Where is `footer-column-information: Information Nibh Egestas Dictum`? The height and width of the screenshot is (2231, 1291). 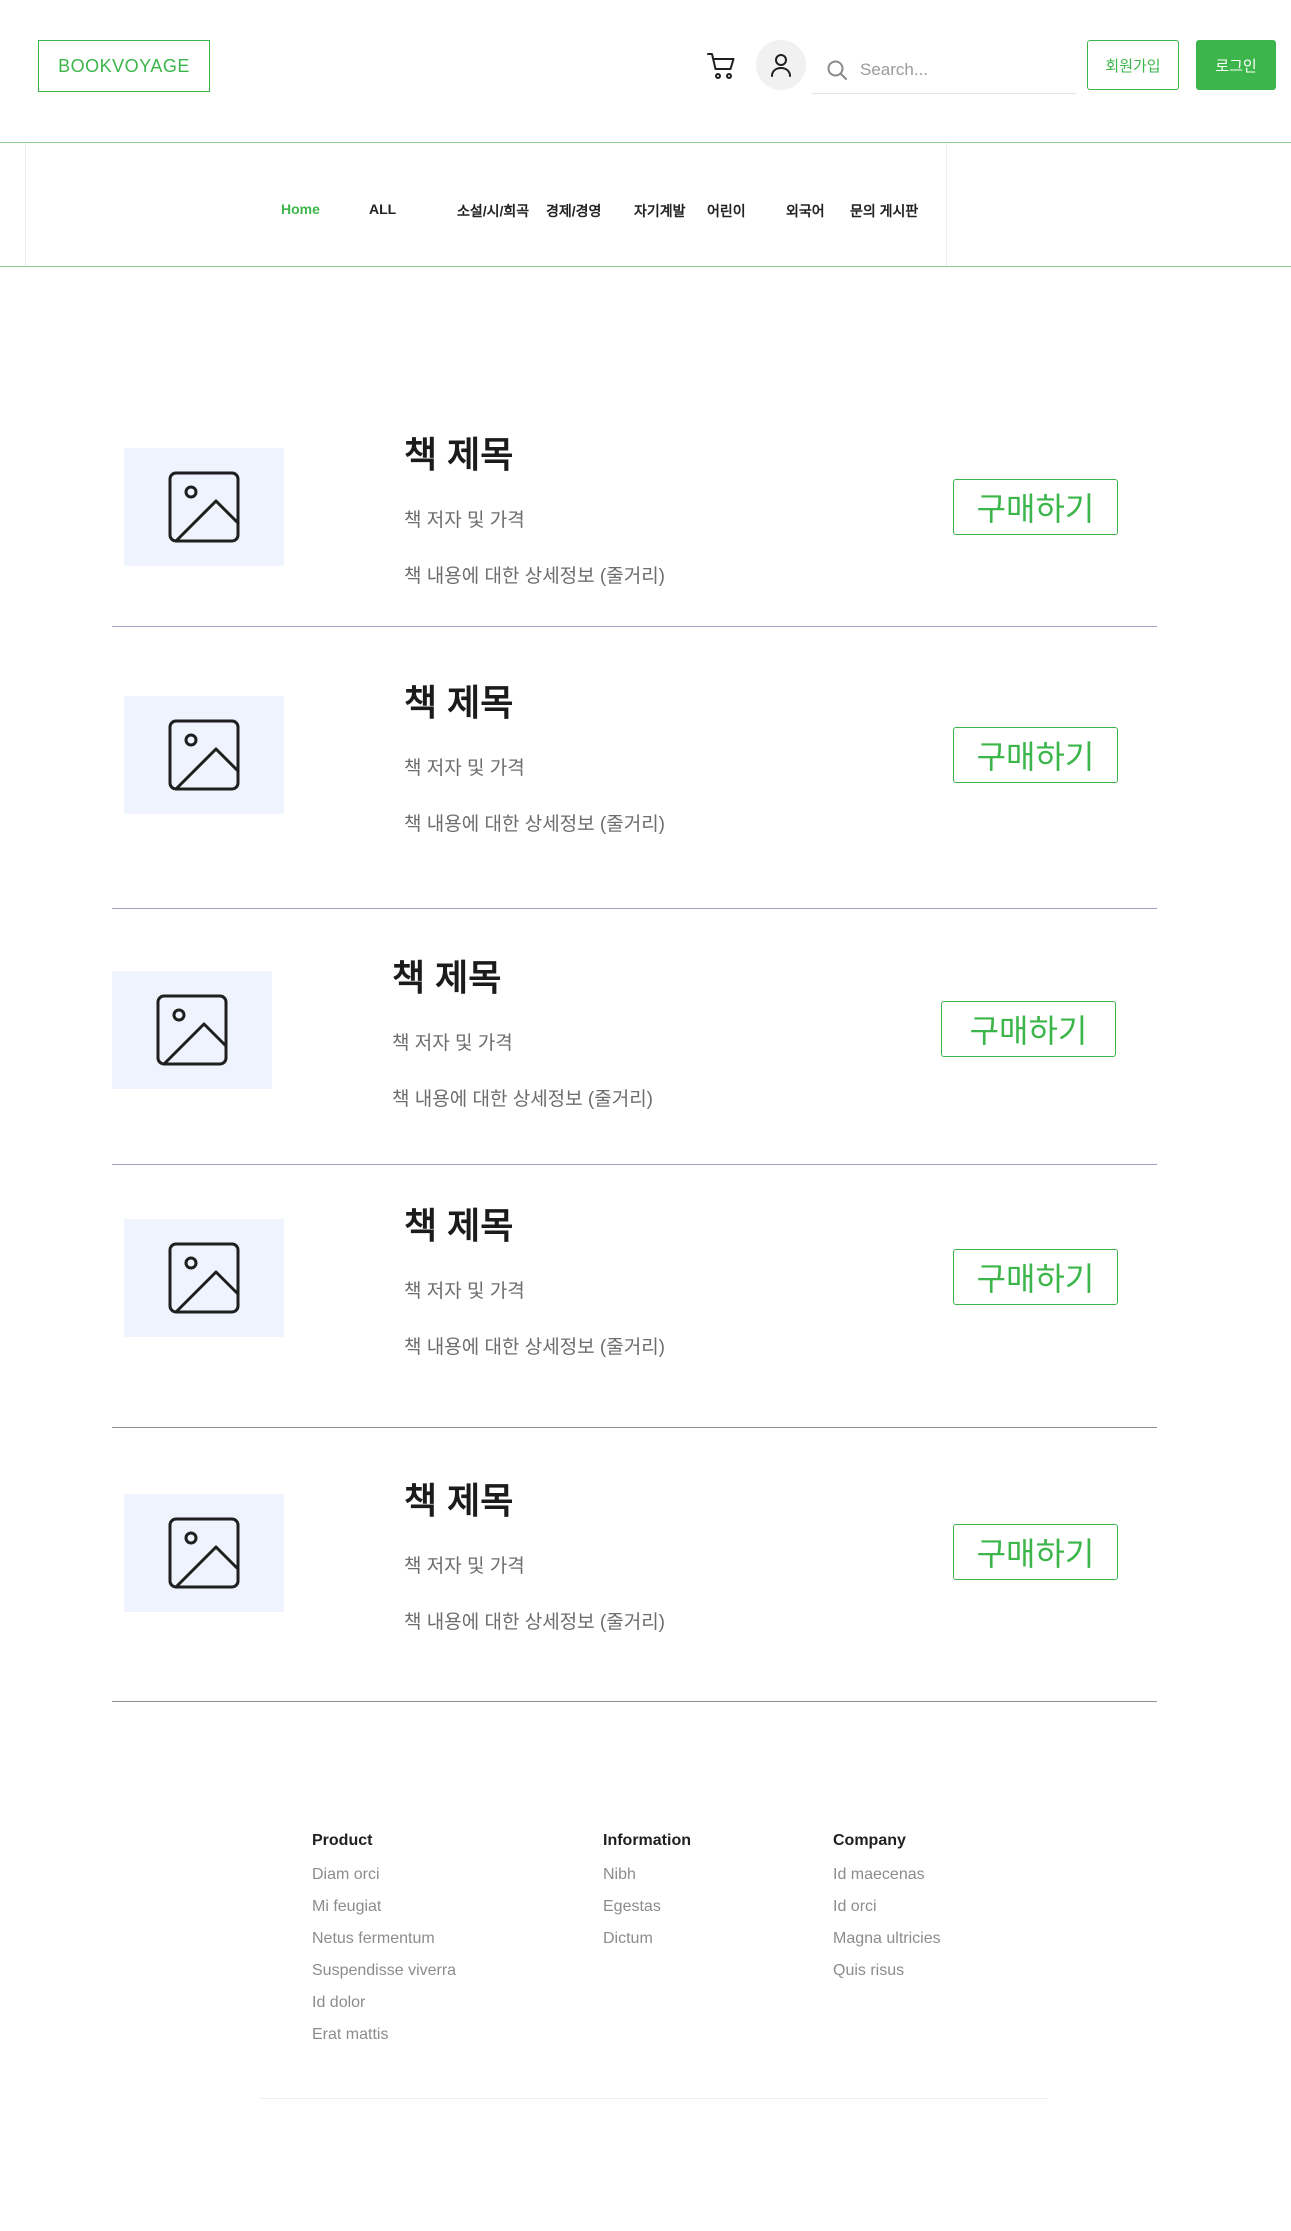 footer-column-information: Information Nibh Egestas Dictum is located at coordinates (647, 1897).